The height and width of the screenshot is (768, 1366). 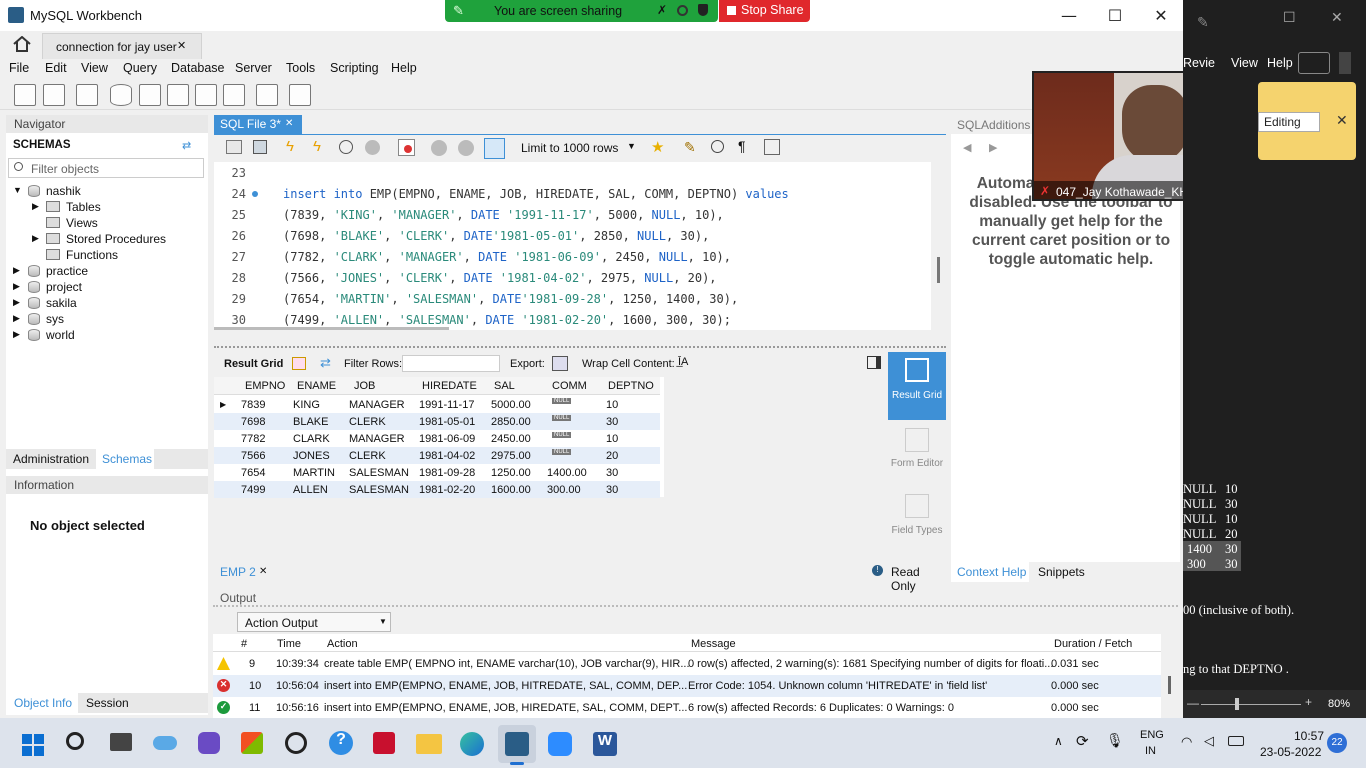 What do you see at coordinates (17, 190) in the screenshot?
I see `expand-nashik-icon: ▼` at bounding box center [17, 190].